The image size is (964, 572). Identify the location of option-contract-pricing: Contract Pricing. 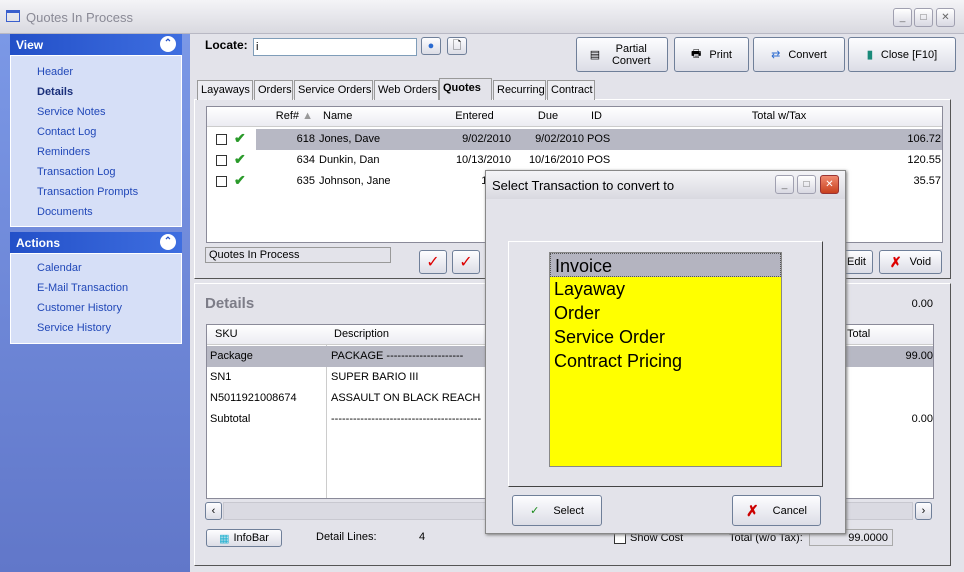
(665, 361).